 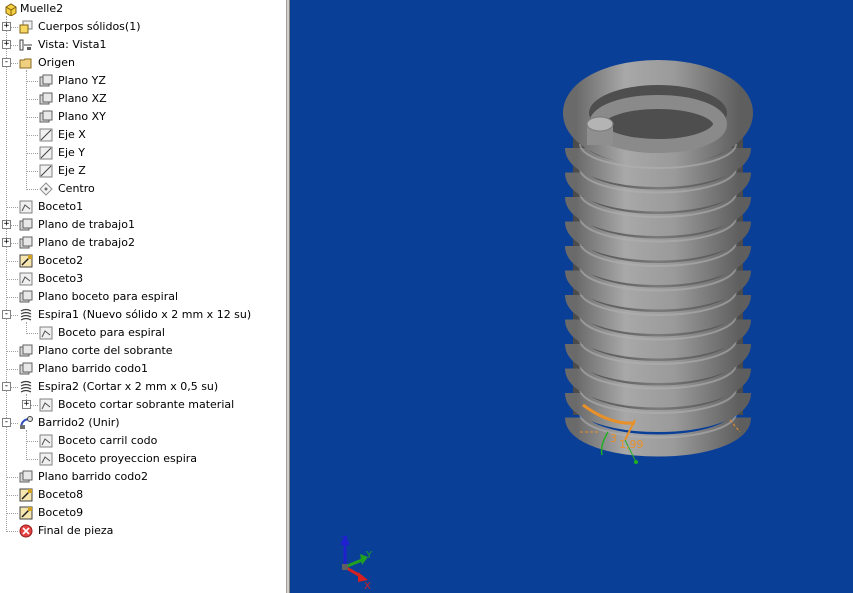 What do you see at coordinates (82, 80) in the screenshot?
I see `tree-item-label: Plano YZ` at bounding box center [82, 80].